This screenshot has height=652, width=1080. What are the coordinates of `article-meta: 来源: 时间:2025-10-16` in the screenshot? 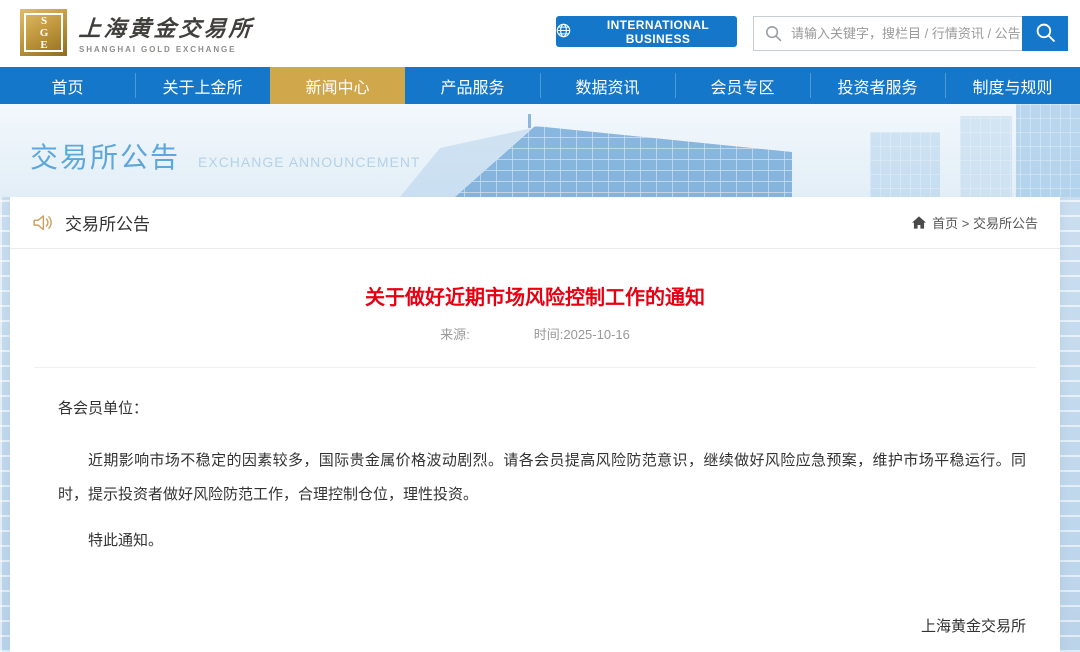 It's located at (535, 333).